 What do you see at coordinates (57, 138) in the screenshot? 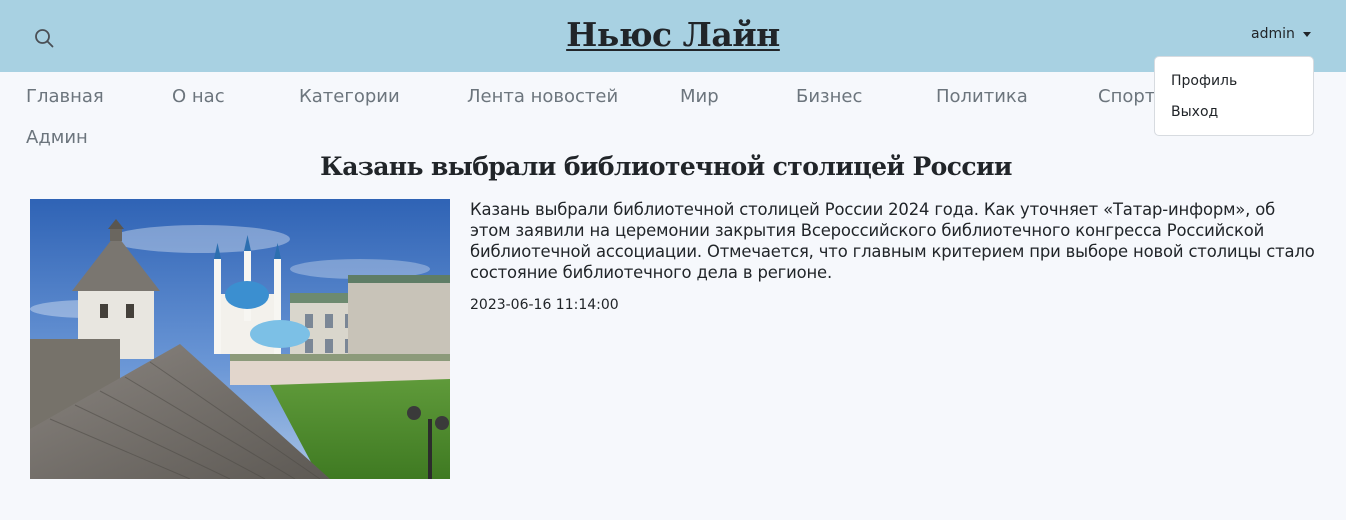
I see `nav-item-admin: Админ` at bounding box center [57, 138].